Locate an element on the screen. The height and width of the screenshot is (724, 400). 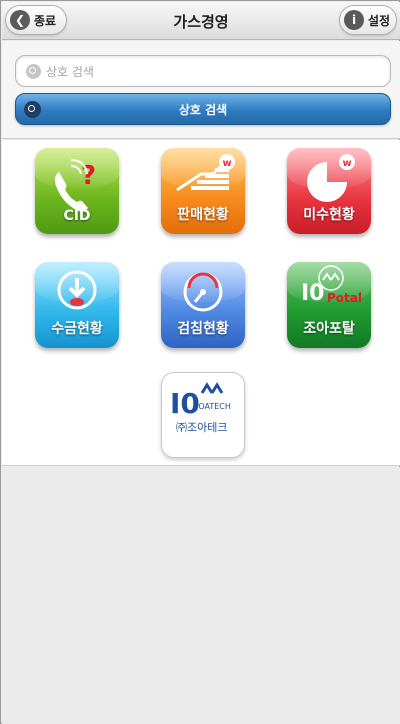
settings-button: i 설정 is located at coordinates (368, 20).